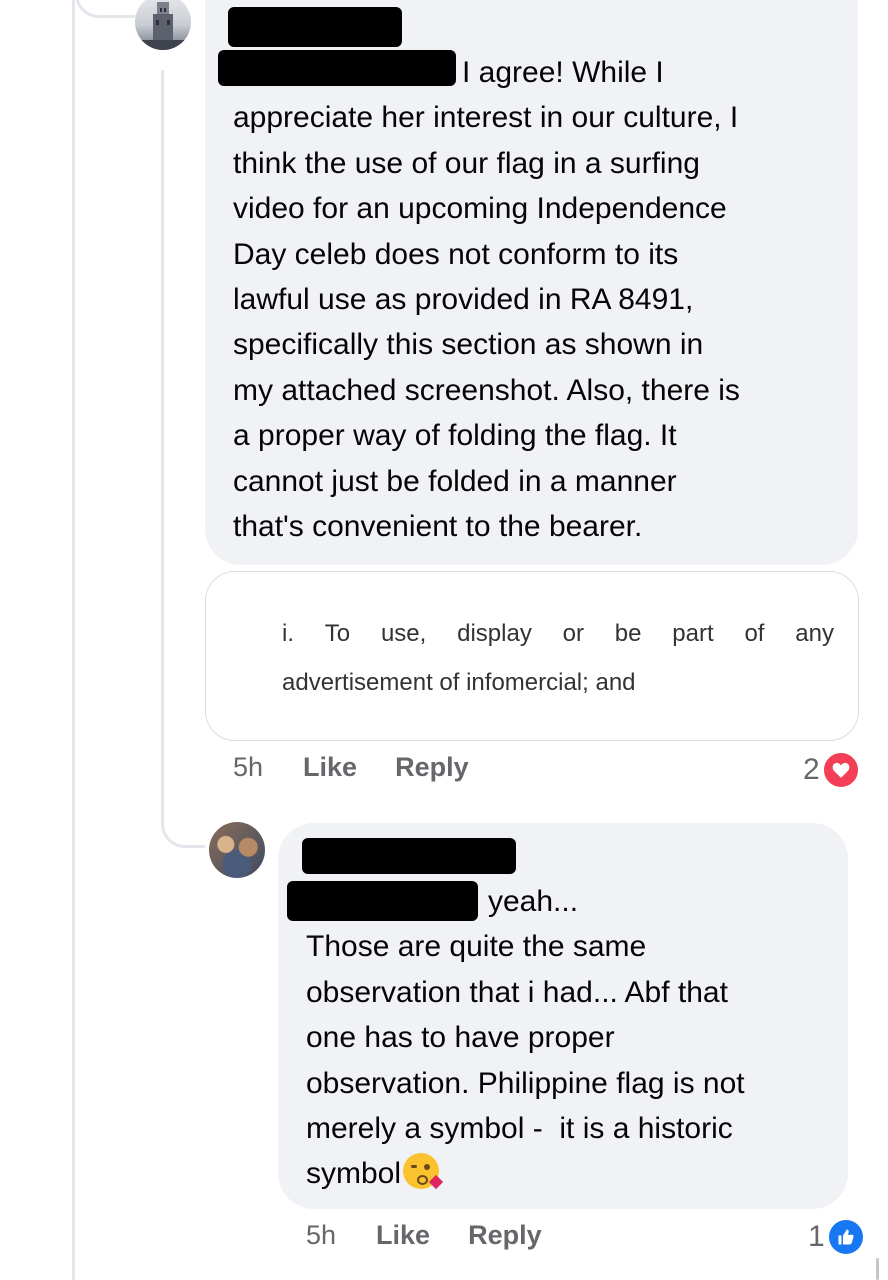 Image resolution: width=888 pixels, height=1280 pixels. Describe the element at coordinates (459, 682) in the screenshot. I see `attachment-text-line2: advertisement of infomercial; and` at that location.